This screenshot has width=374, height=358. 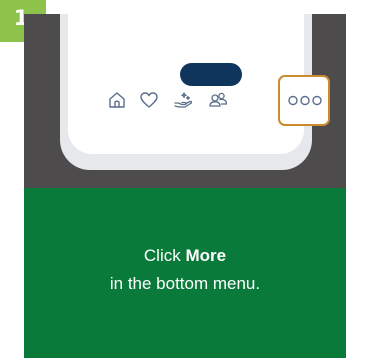 I want to click on instruction-emphasis: More, so click(x=206, y=255).